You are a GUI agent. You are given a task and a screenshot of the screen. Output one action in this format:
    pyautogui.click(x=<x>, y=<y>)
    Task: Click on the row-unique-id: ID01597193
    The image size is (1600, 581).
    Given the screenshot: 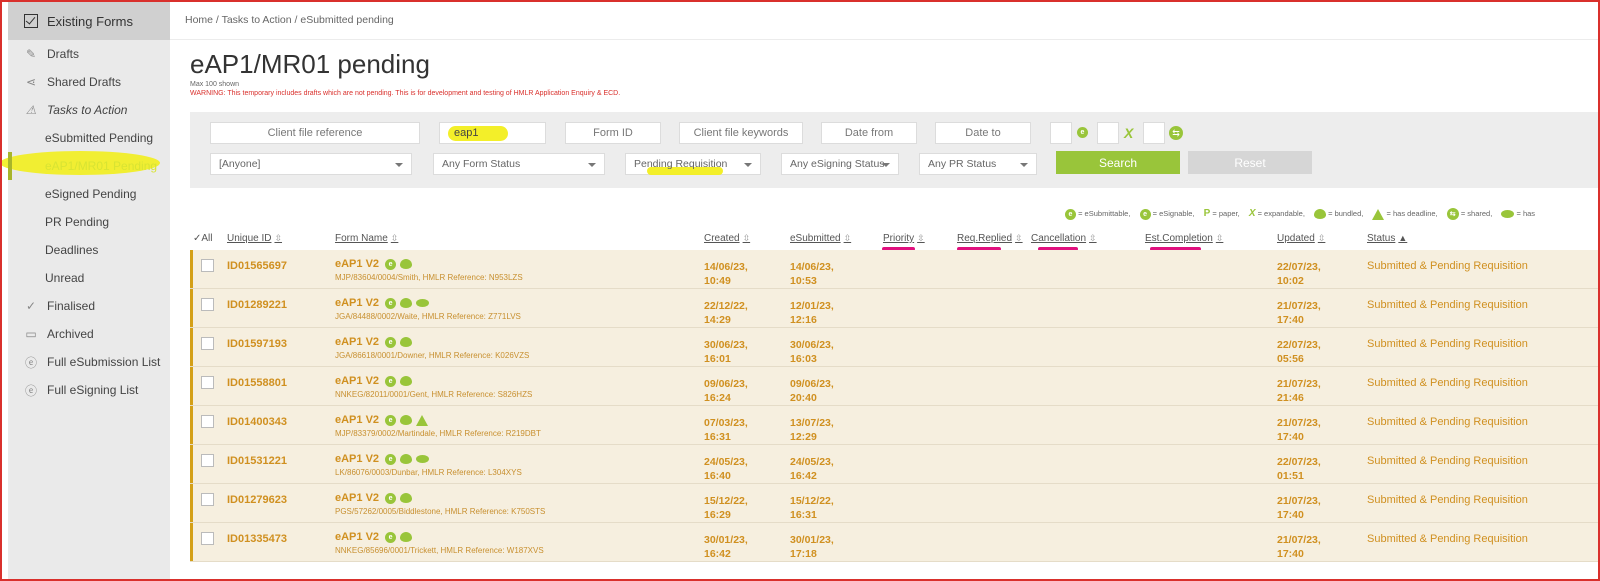 What is the action you would take?
    pyautogui.click(x=257, y=344)
    